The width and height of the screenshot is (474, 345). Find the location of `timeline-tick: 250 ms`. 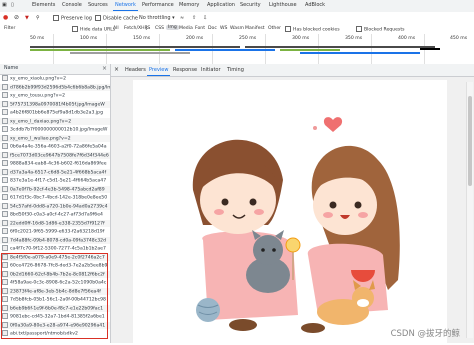

timeline-tick: 250 ms is located at coordinates (248, 38).